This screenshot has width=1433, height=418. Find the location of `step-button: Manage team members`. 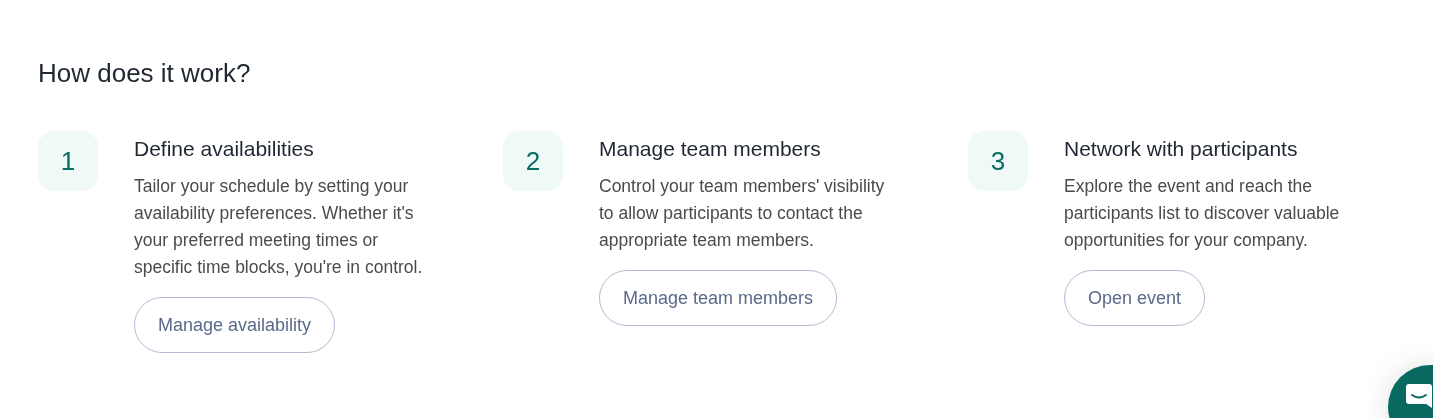

step-button: Manage team members is located at coordinates (718, 298).